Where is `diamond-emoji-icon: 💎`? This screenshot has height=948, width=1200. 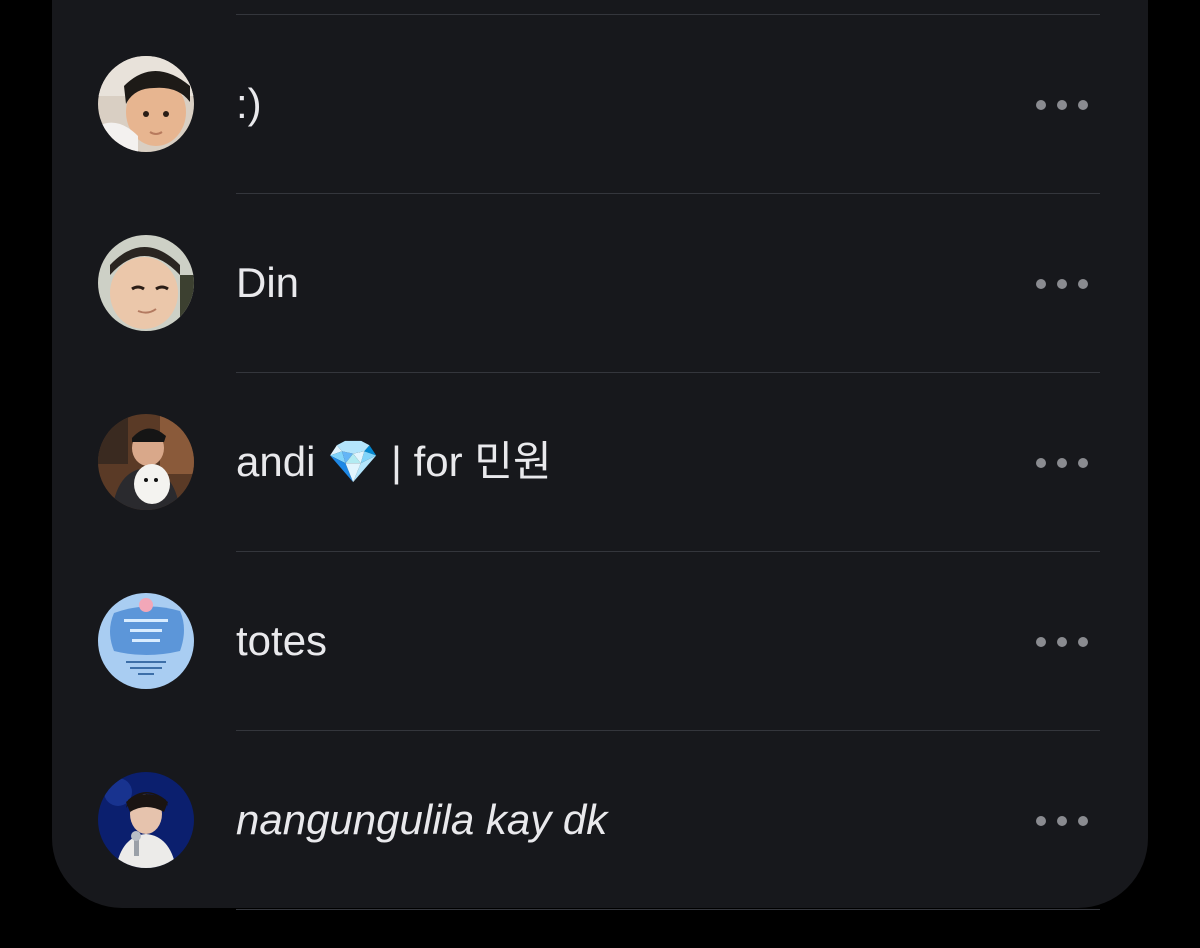 diamond-emoji-icon: 💎 is located at coordinates (353, 461).